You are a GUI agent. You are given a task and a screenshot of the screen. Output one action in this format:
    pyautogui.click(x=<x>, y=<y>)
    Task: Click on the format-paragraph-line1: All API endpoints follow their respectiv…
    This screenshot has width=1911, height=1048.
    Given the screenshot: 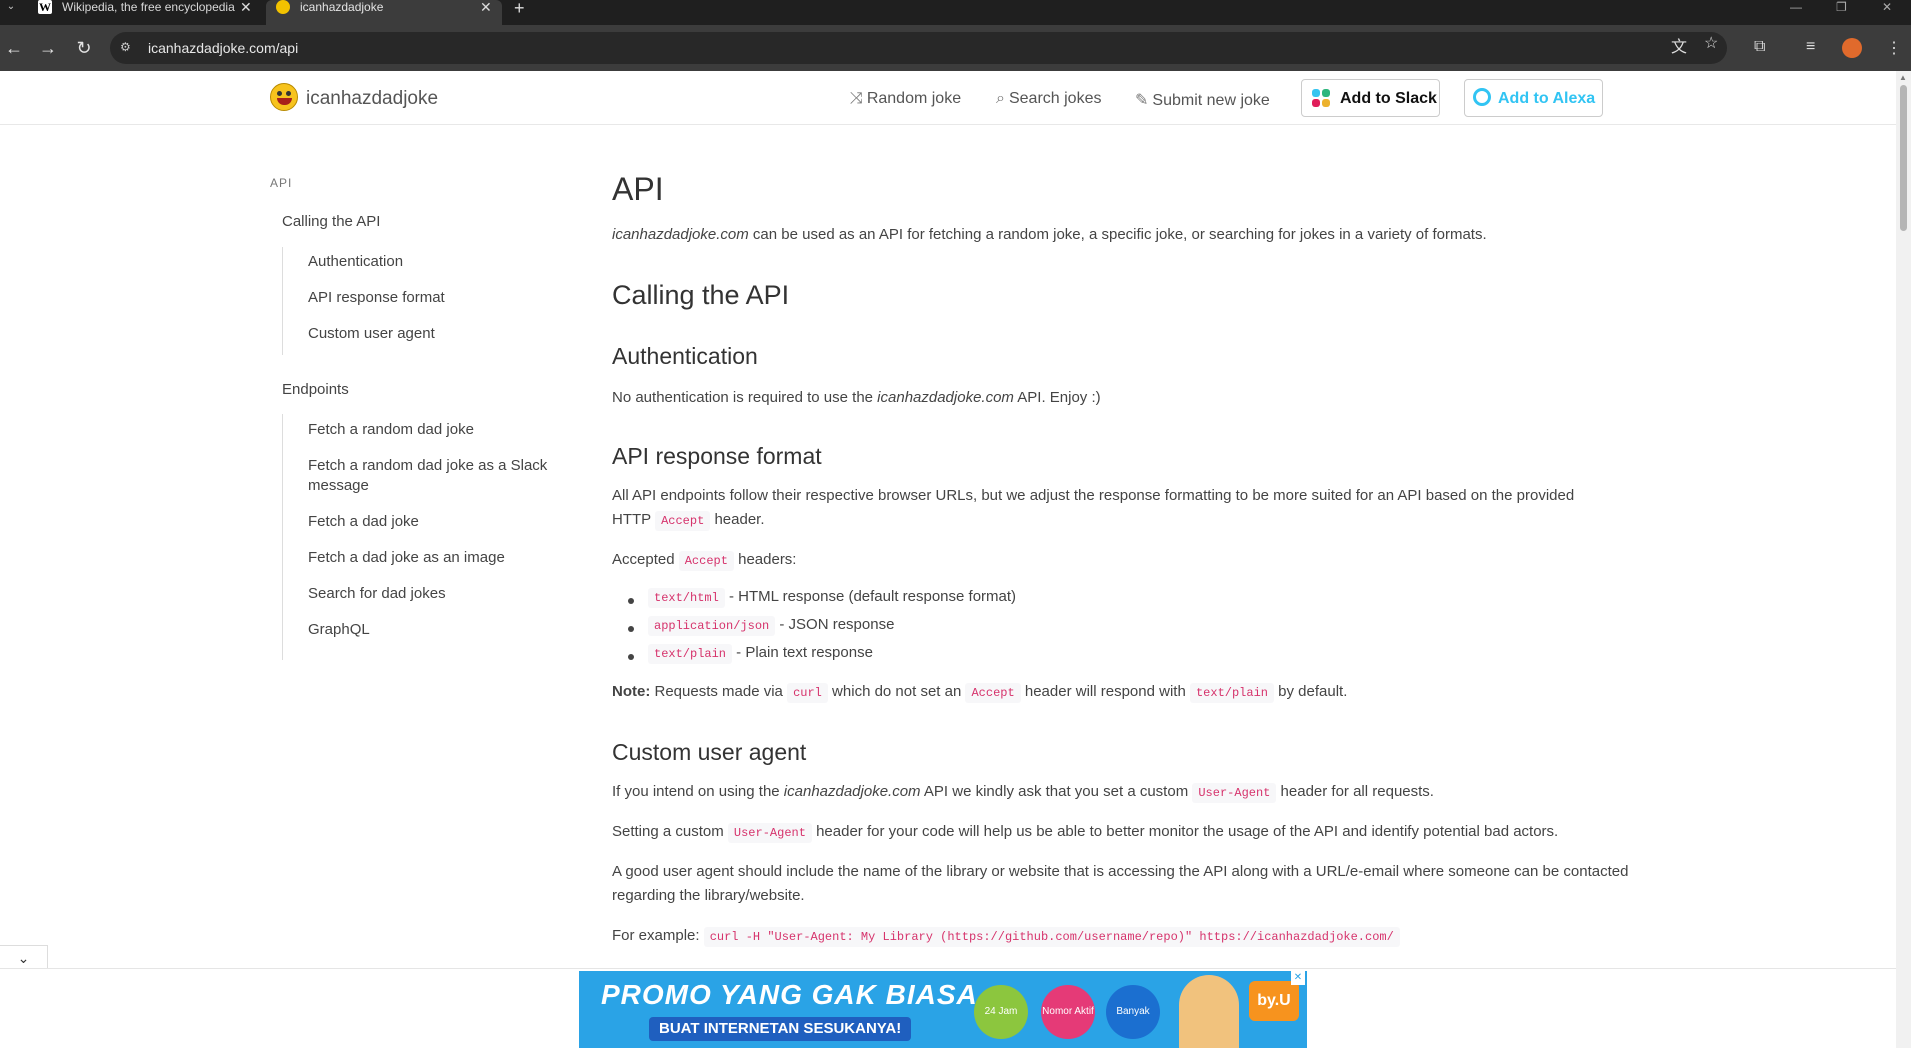 What is the action you would take?
    pyautogui.click(x=1093, y=495)
    